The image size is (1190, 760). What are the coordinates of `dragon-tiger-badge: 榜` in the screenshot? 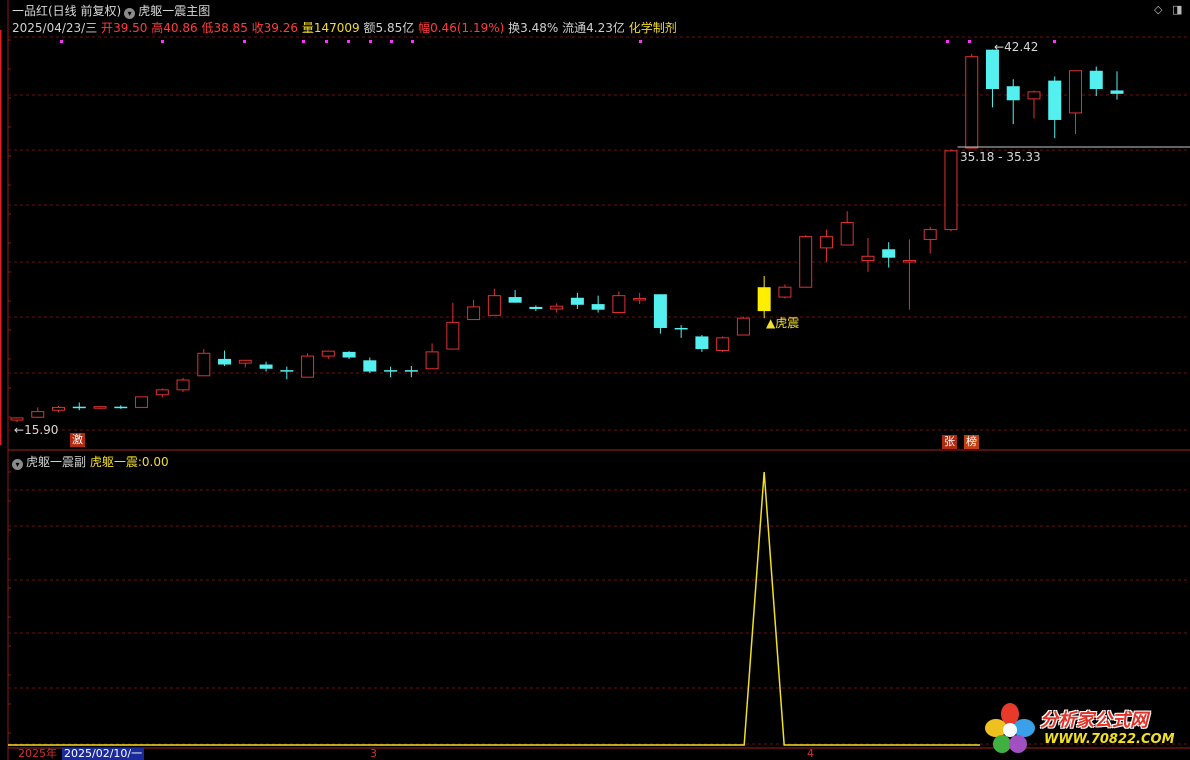 It's located at (971, 442).